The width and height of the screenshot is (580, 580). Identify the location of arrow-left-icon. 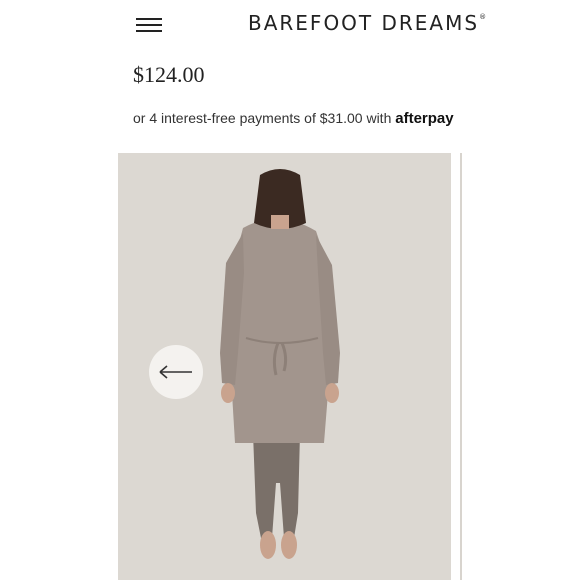
(175, 372).